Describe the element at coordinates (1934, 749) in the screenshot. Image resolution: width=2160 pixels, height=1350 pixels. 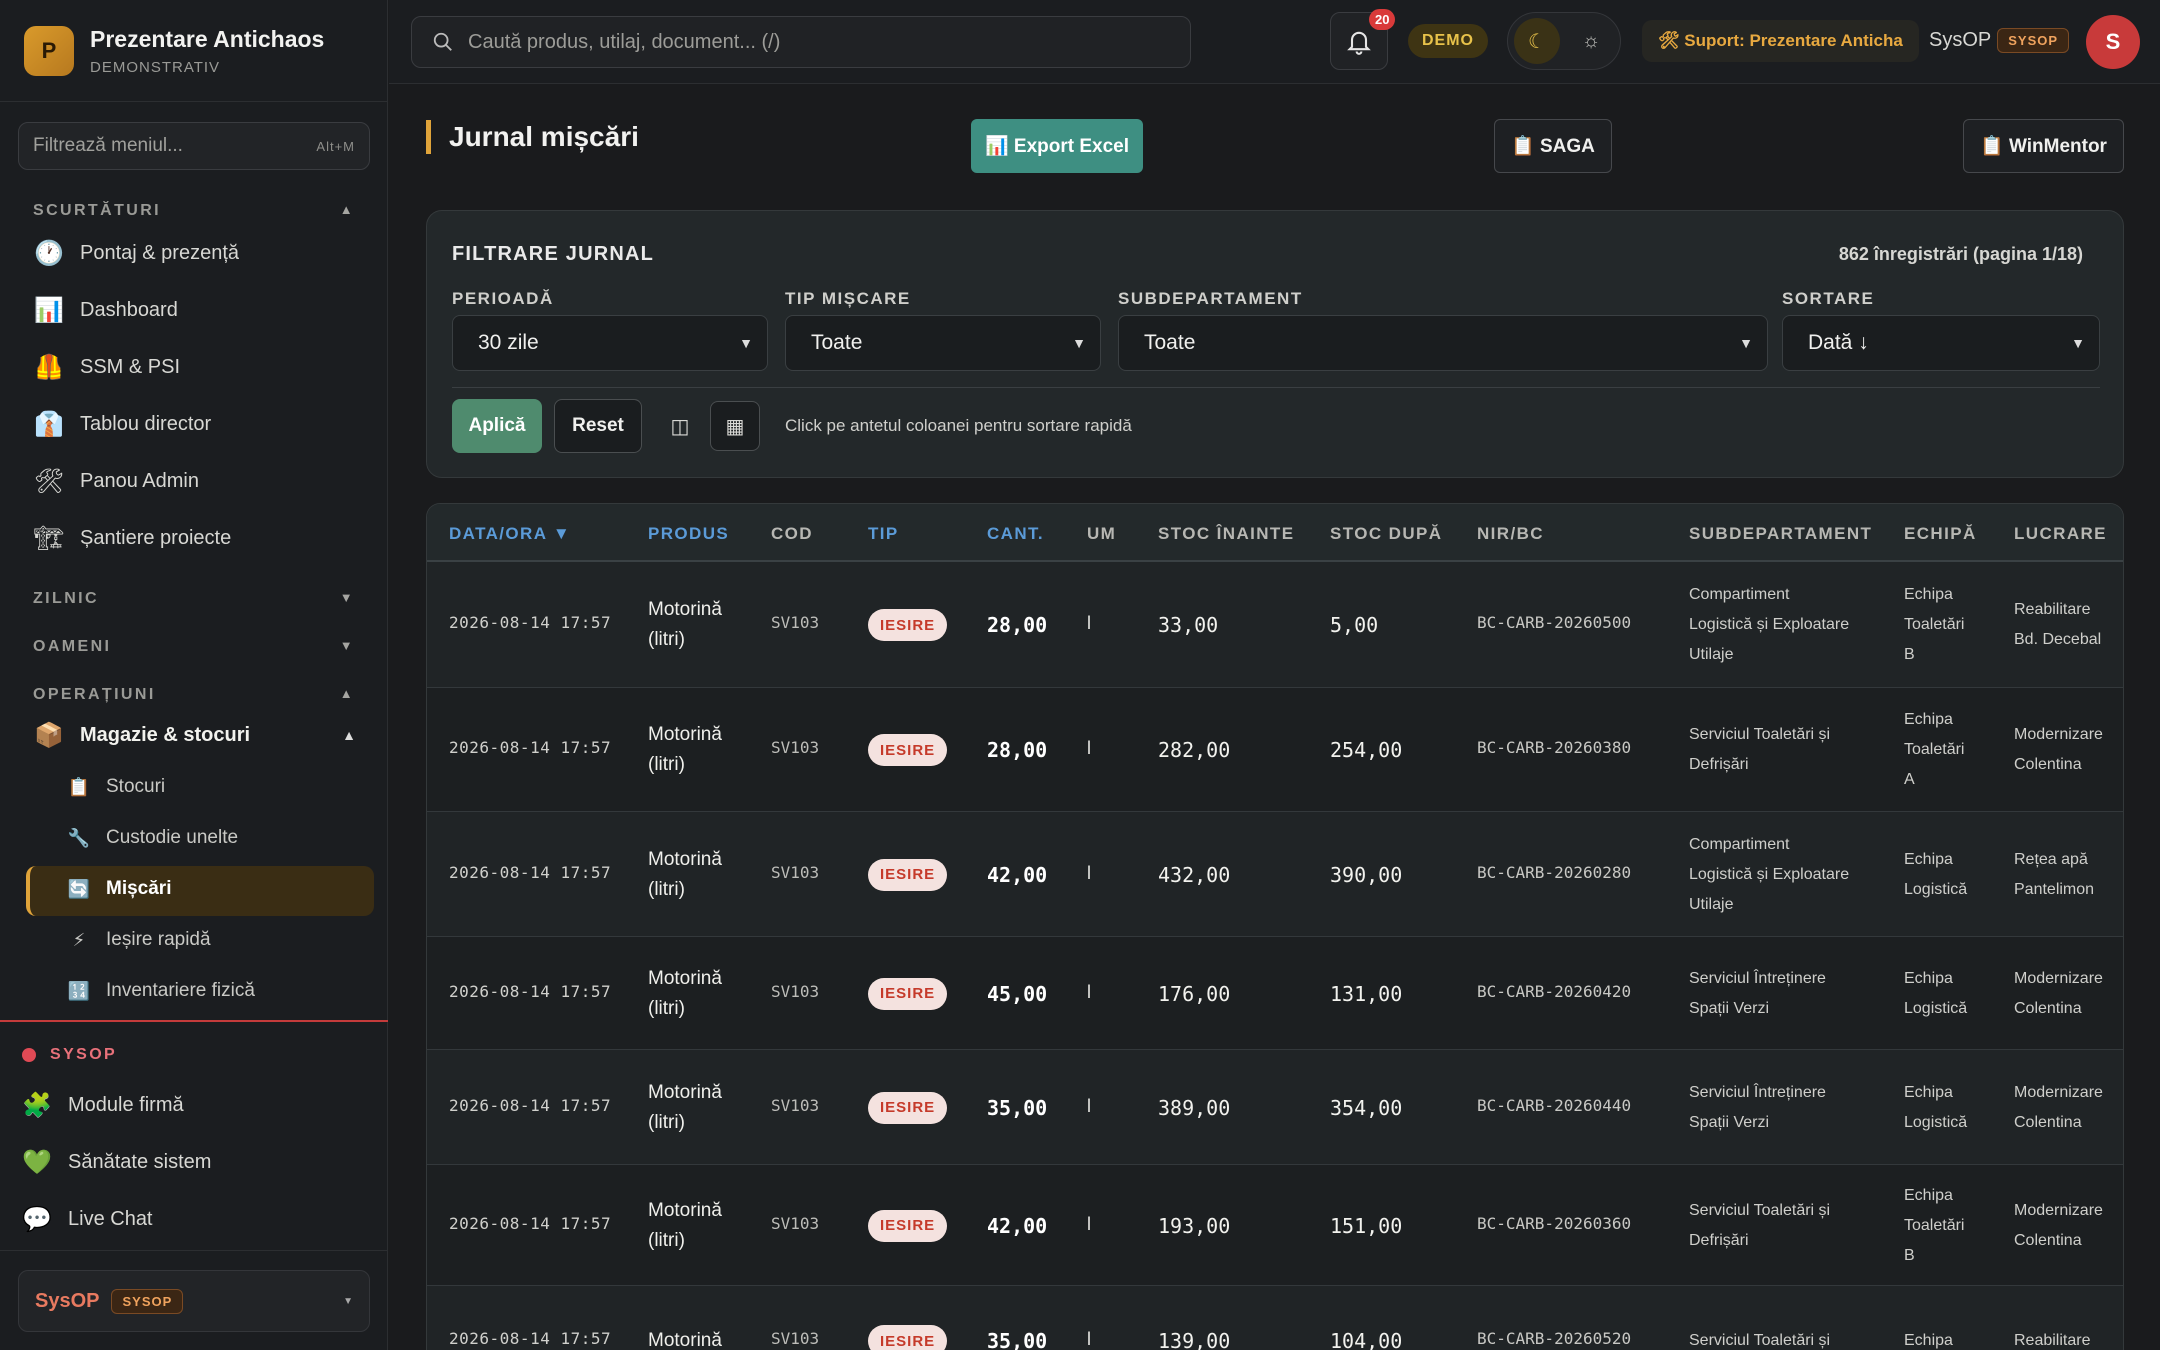
I see `cell-team-line: Toaletări` at that location.